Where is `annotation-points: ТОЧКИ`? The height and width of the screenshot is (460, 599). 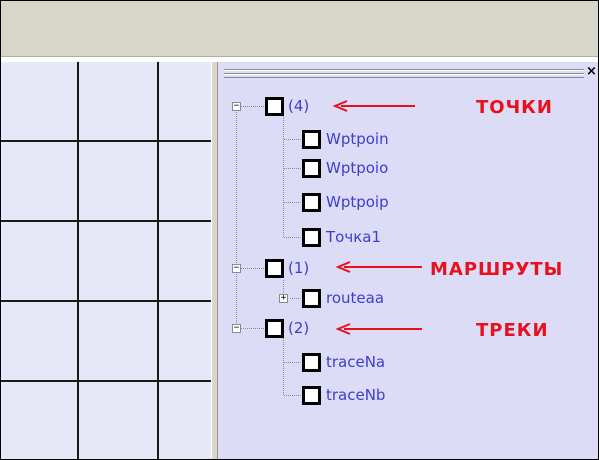 annotation-points: ТОЧКИ is located at coordinates (514, 107).